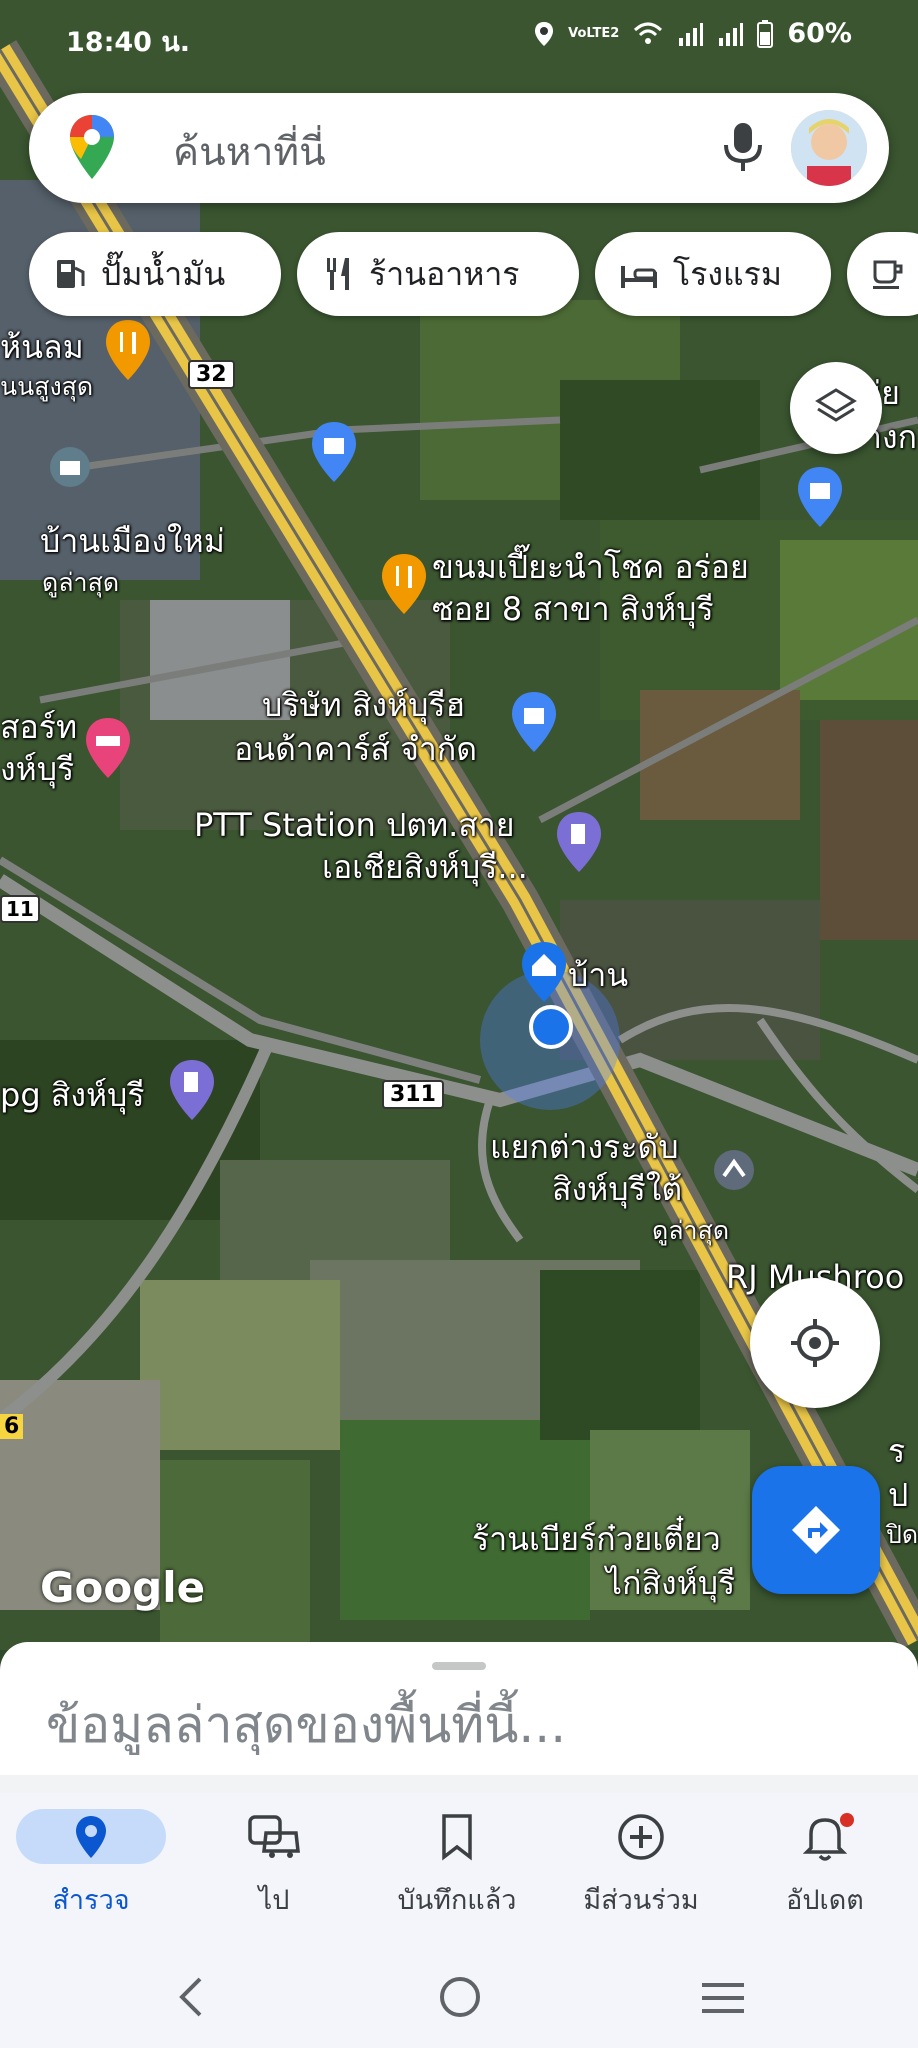 The image size is (918, 2048). Describe the element at coordinates (354, 825) in the screenshot. I see `place-label: PTT Station ปตท.สาย` at that location.